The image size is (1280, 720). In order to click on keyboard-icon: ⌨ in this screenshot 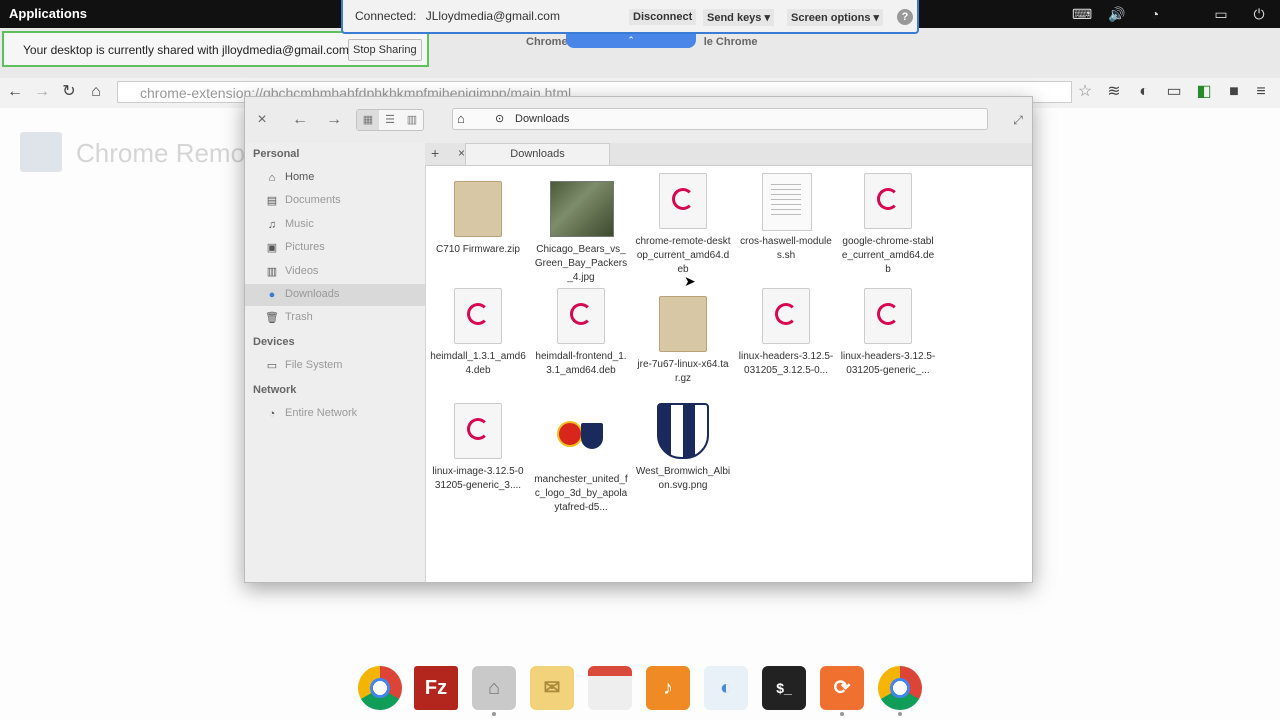, I will do `click(1082, 14)`.